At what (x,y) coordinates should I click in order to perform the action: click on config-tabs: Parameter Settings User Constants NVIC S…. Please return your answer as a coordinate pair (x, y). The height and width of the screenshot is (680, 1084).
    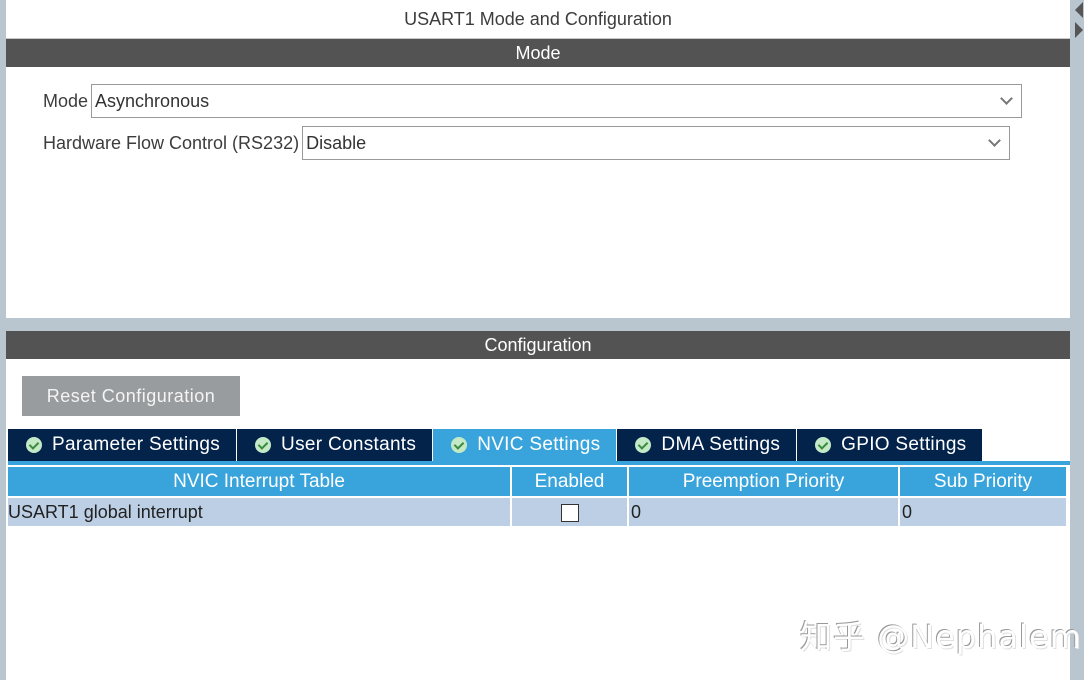
    Looking at the image, I should click on (496, 445).